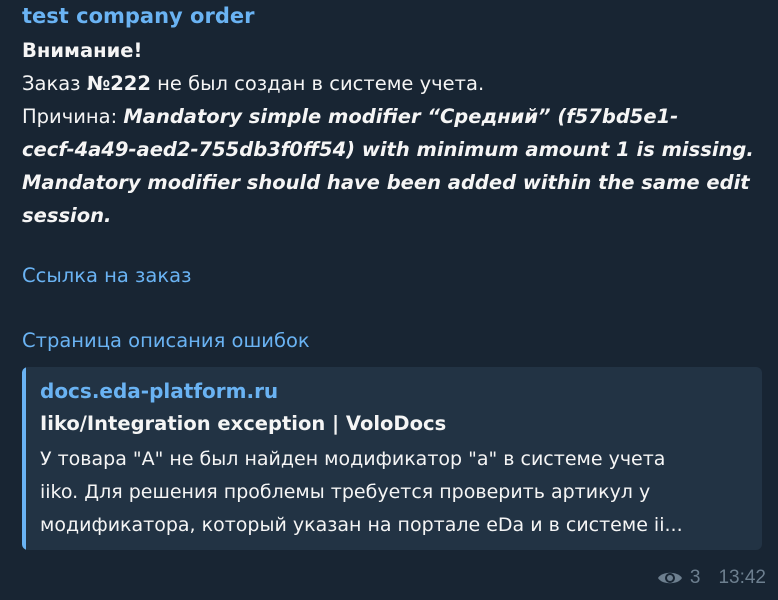 The height and width of the screenshot is (600, 778). What do you see at coordinates (670, 578) in the screenshot?
I see `eye-icon` at bounding box center [670, 578].